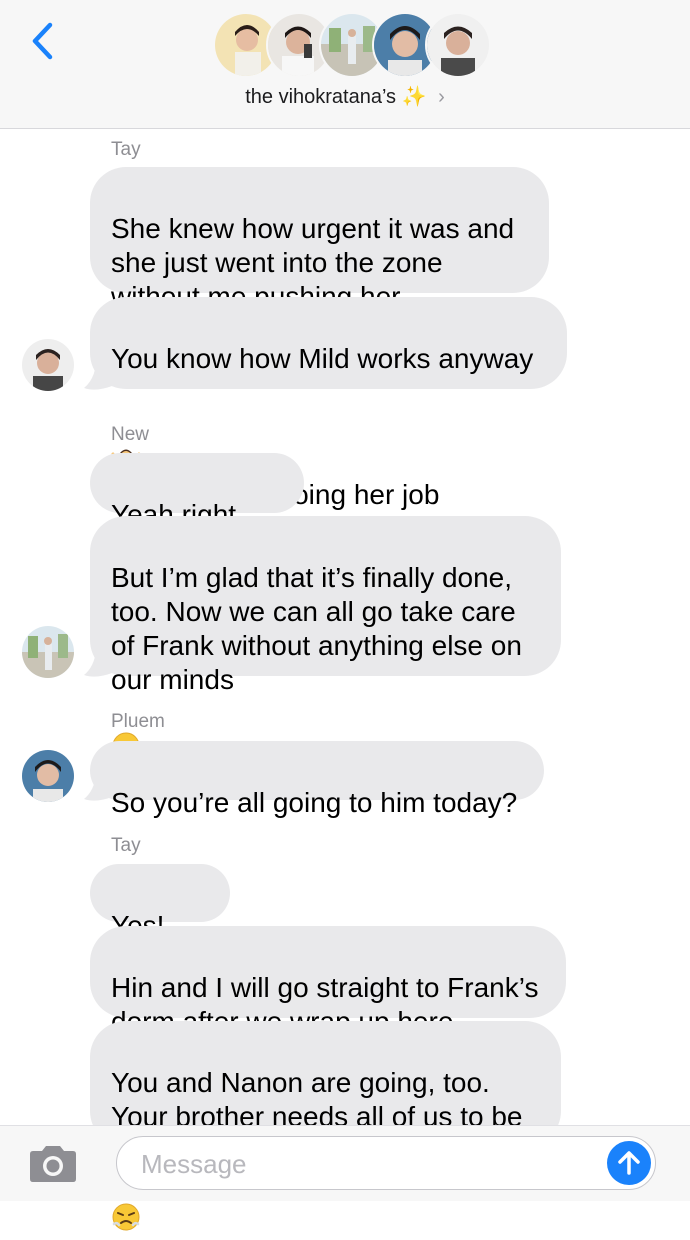 This screenshot has height=1240, width=690. I want to click on message-text: You know how Mild works anyway, so click(322, 358).